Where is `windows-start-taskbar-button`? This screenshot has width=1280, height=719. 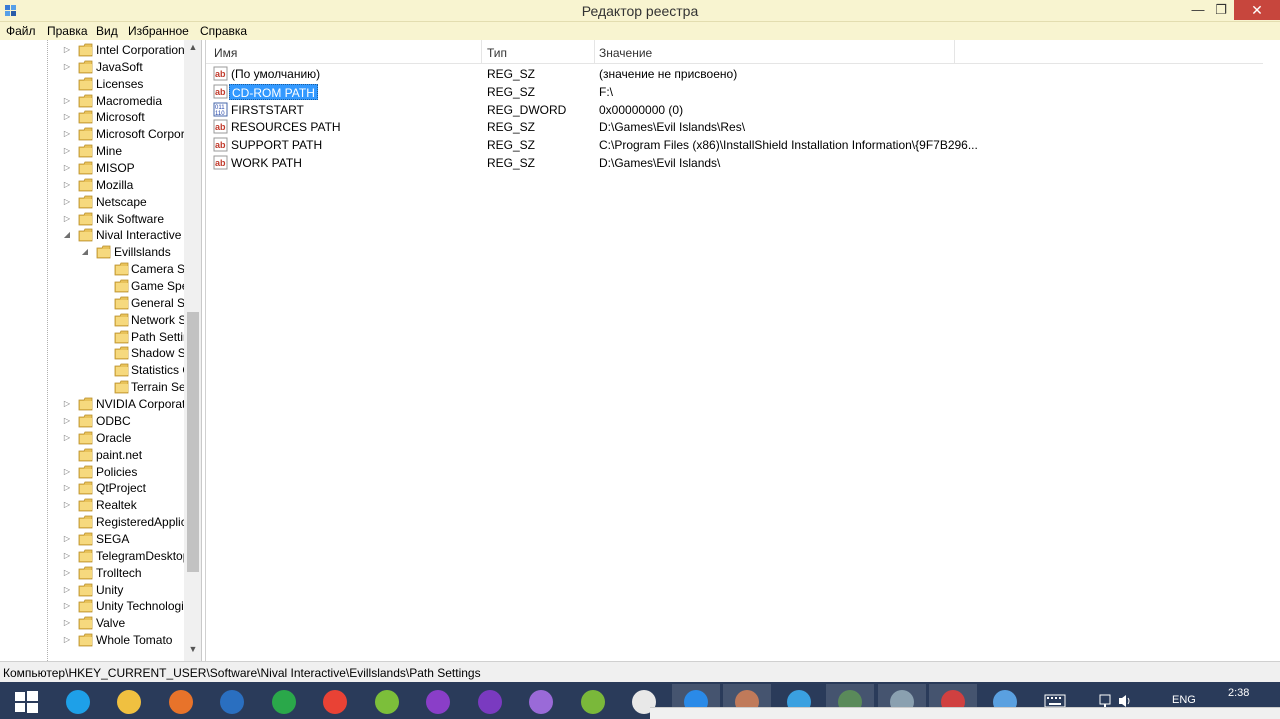 windows-start-taskbar-button is located at coordinates (26, 701).